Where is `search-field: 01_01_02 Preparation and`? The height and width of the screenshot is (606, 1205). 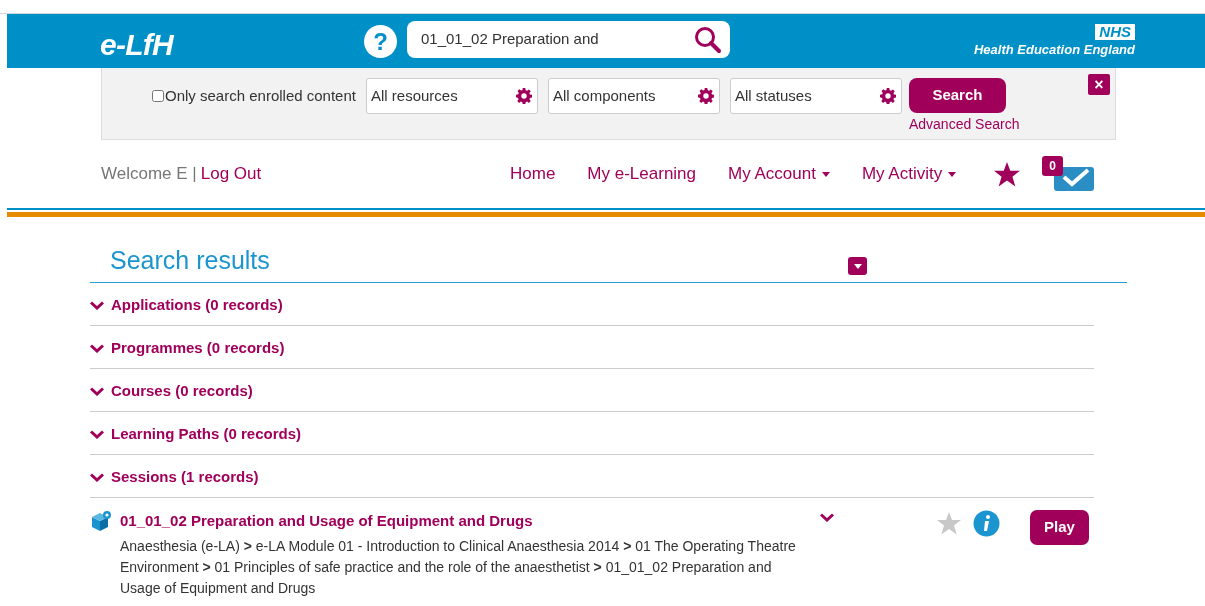
search-field: 01_01_02 Preparation and is located at coordinates (568, 39).